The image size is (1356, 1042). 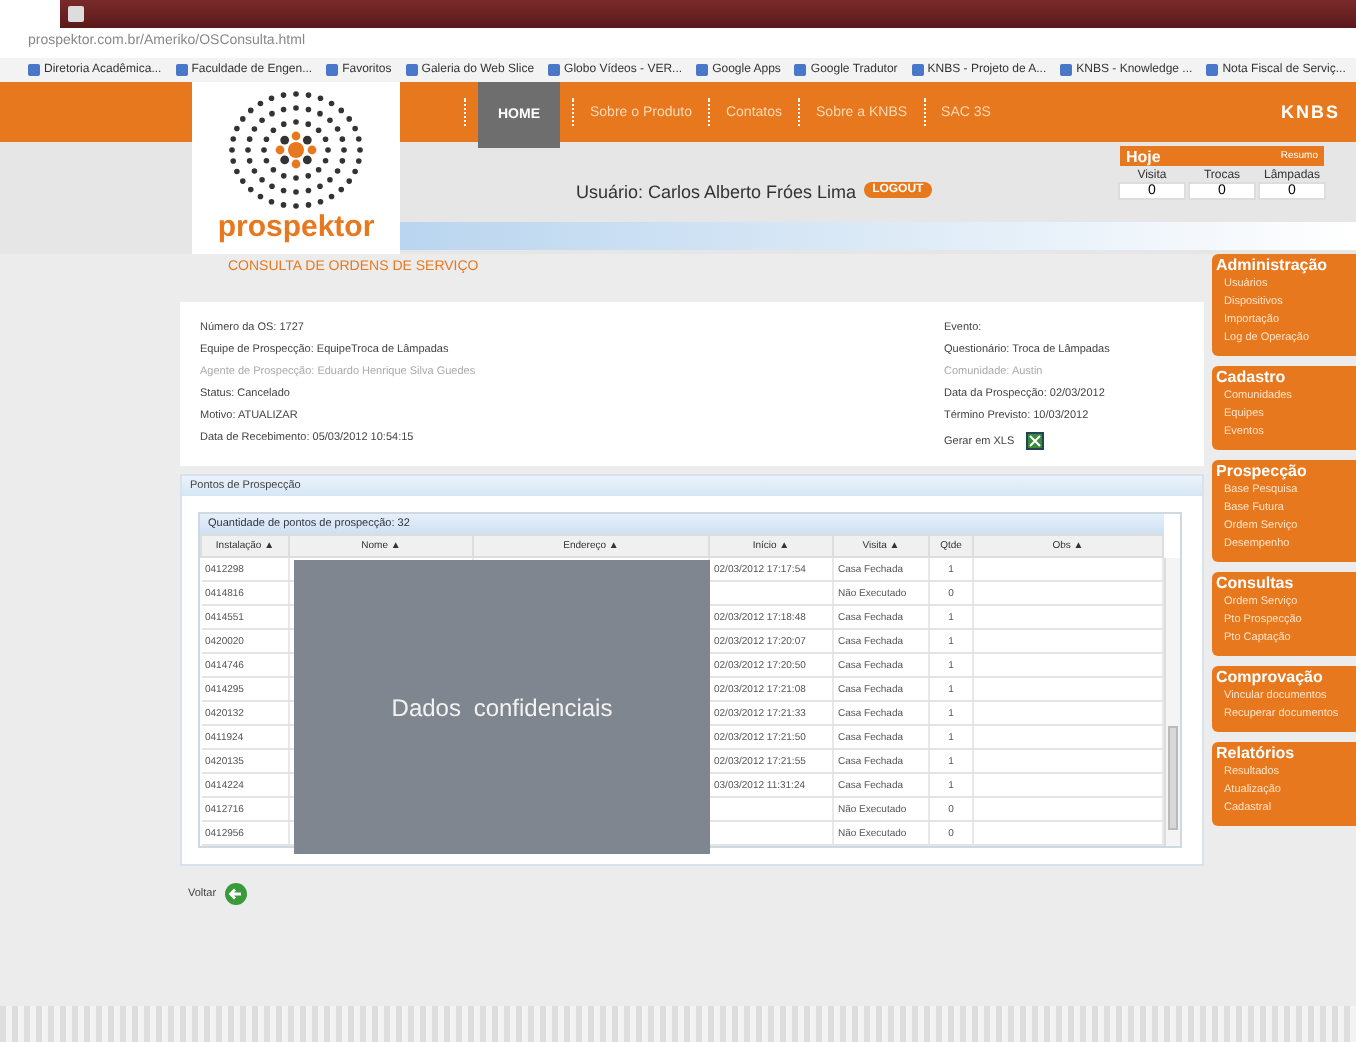 What do you see at coordinates (1310, 112) in the screenshot?
I see `brand-logo: KNBS` at bounding box center [1310, 112].